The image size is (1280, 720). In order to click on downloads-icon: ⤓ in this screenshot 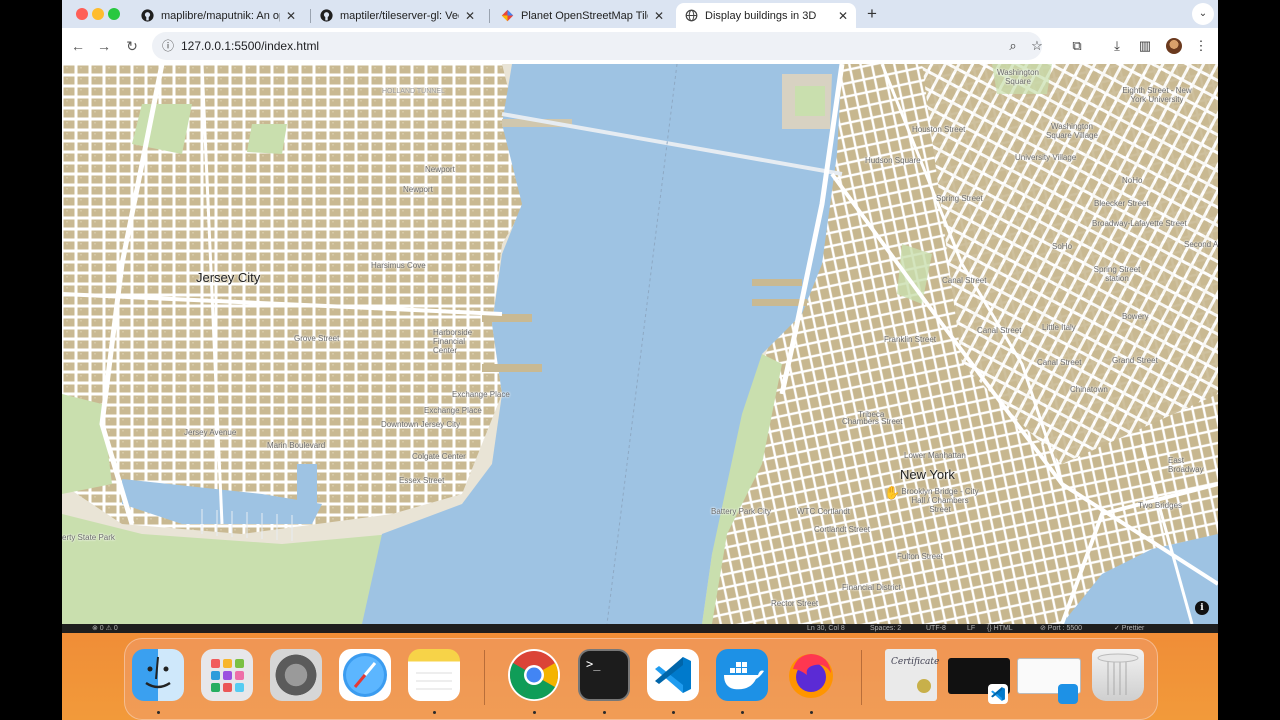, I will do `click(1117, 46)`.